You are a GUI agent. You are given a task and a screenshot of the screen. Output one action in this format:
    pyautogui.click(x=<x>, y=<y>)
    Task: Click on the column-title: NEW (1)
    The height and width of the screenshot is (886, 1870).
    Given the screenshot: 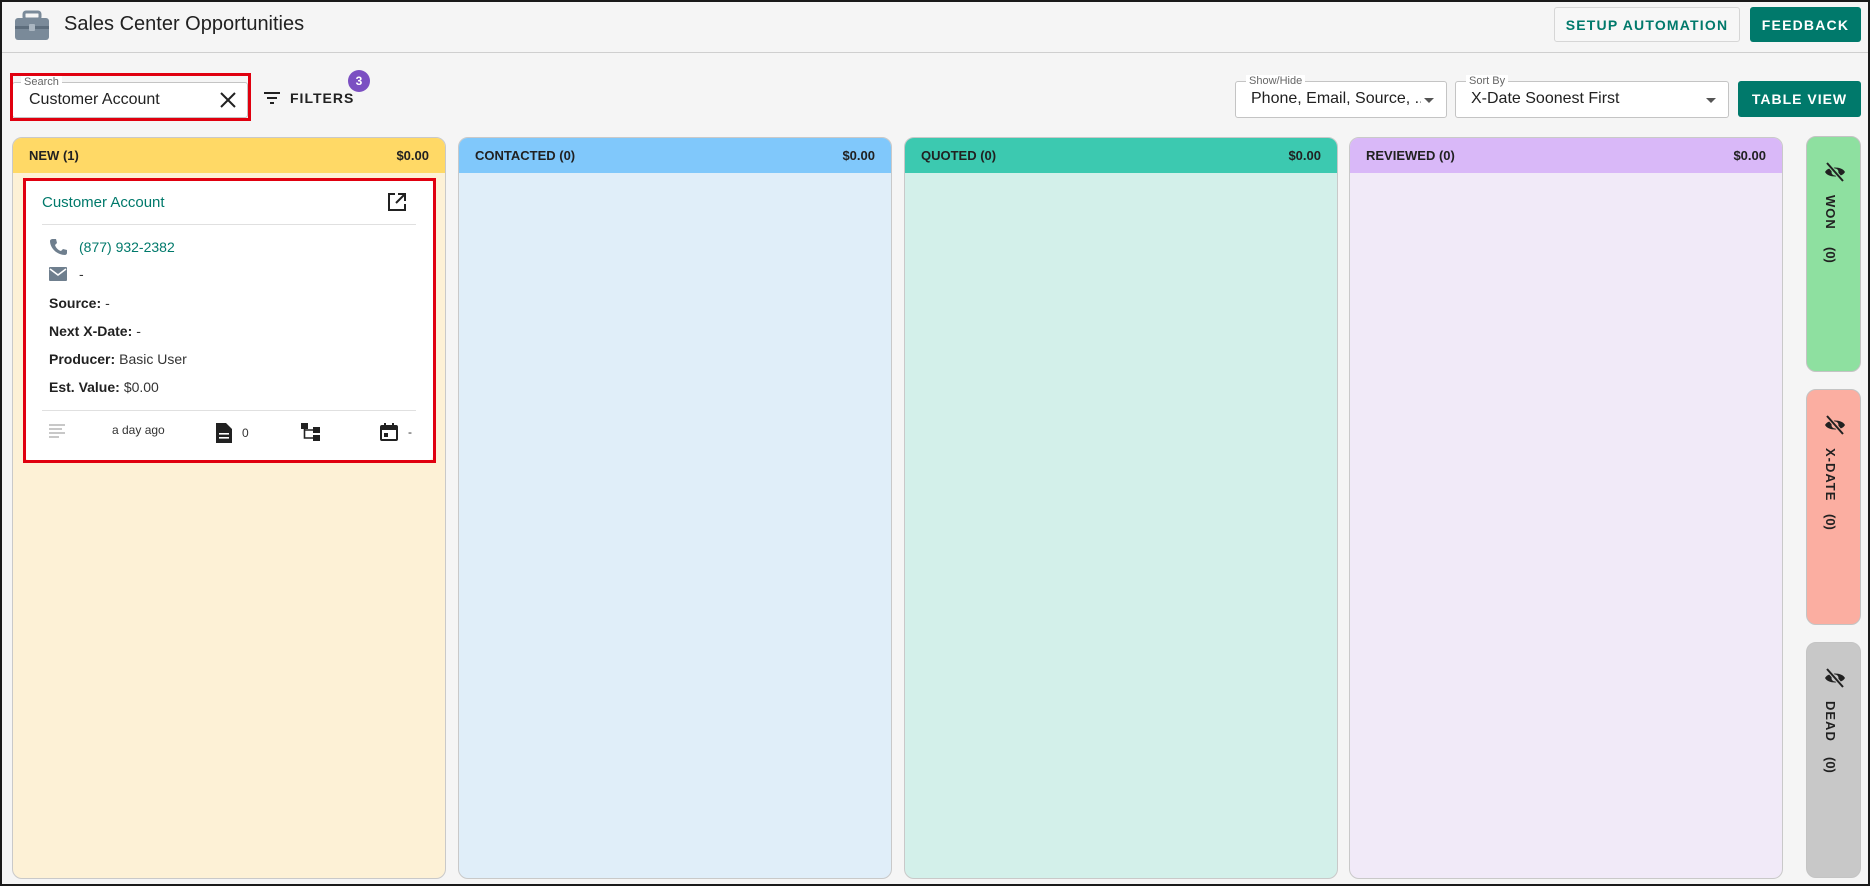 What is the action you would take?
    pyautogui.click(x=54, y=155)
    